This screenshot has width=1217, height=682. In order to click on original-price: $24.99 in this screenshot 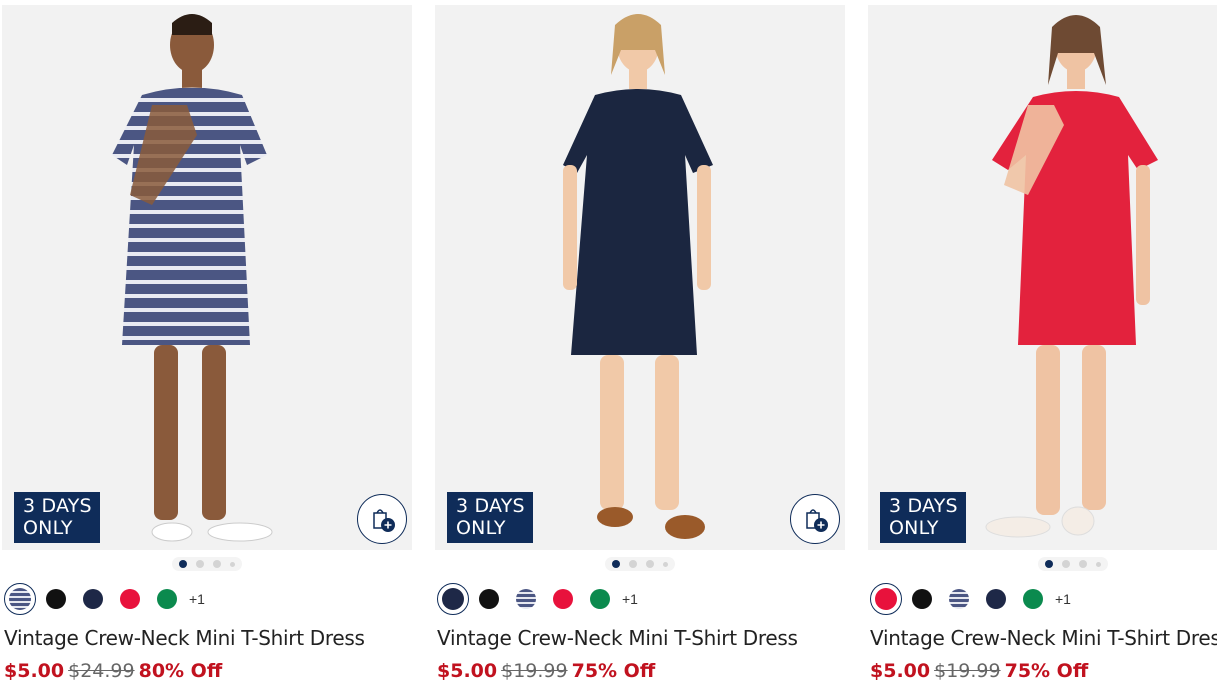, I will do `click(101, 671)`.